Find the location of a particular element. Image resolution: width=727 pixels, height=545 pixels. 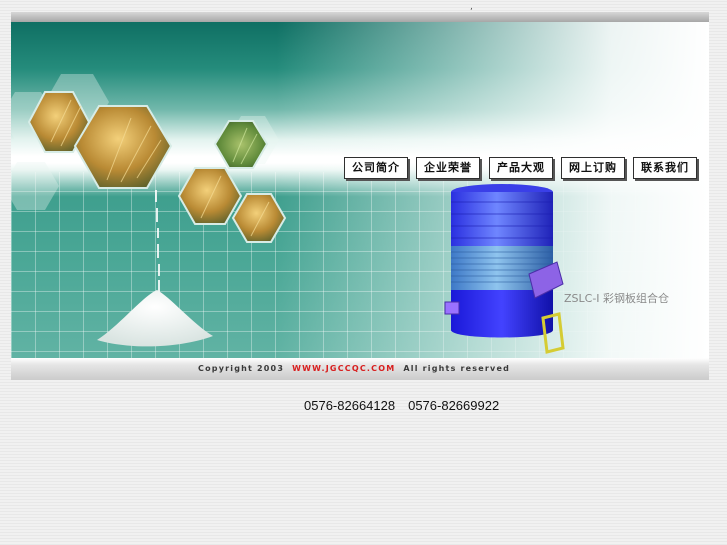

grain-stream is located at coordinates (157, 243).